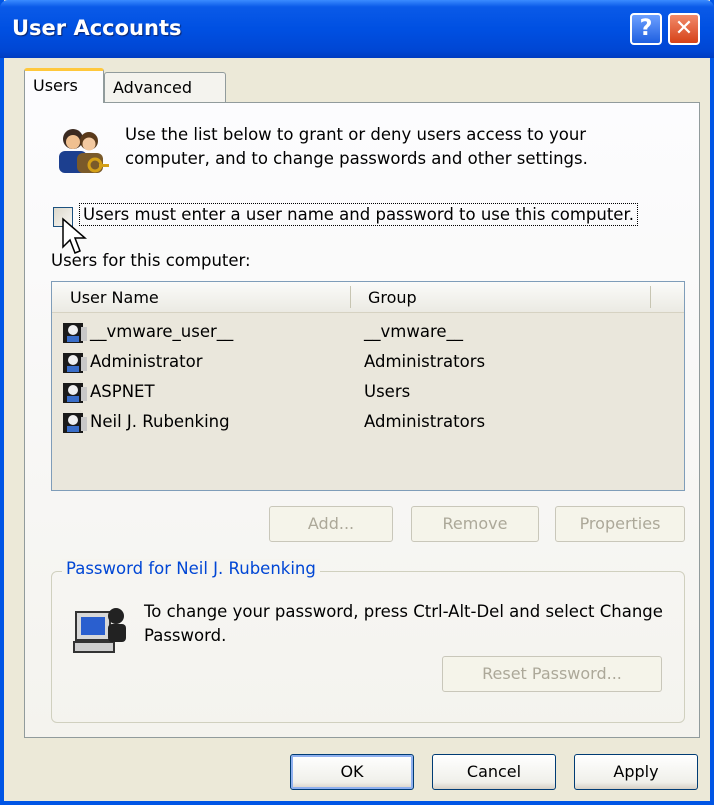 Image resolution: width=714 pixels, height=805 pixels. I want to click on users-keys-icon, so click(84, 151).